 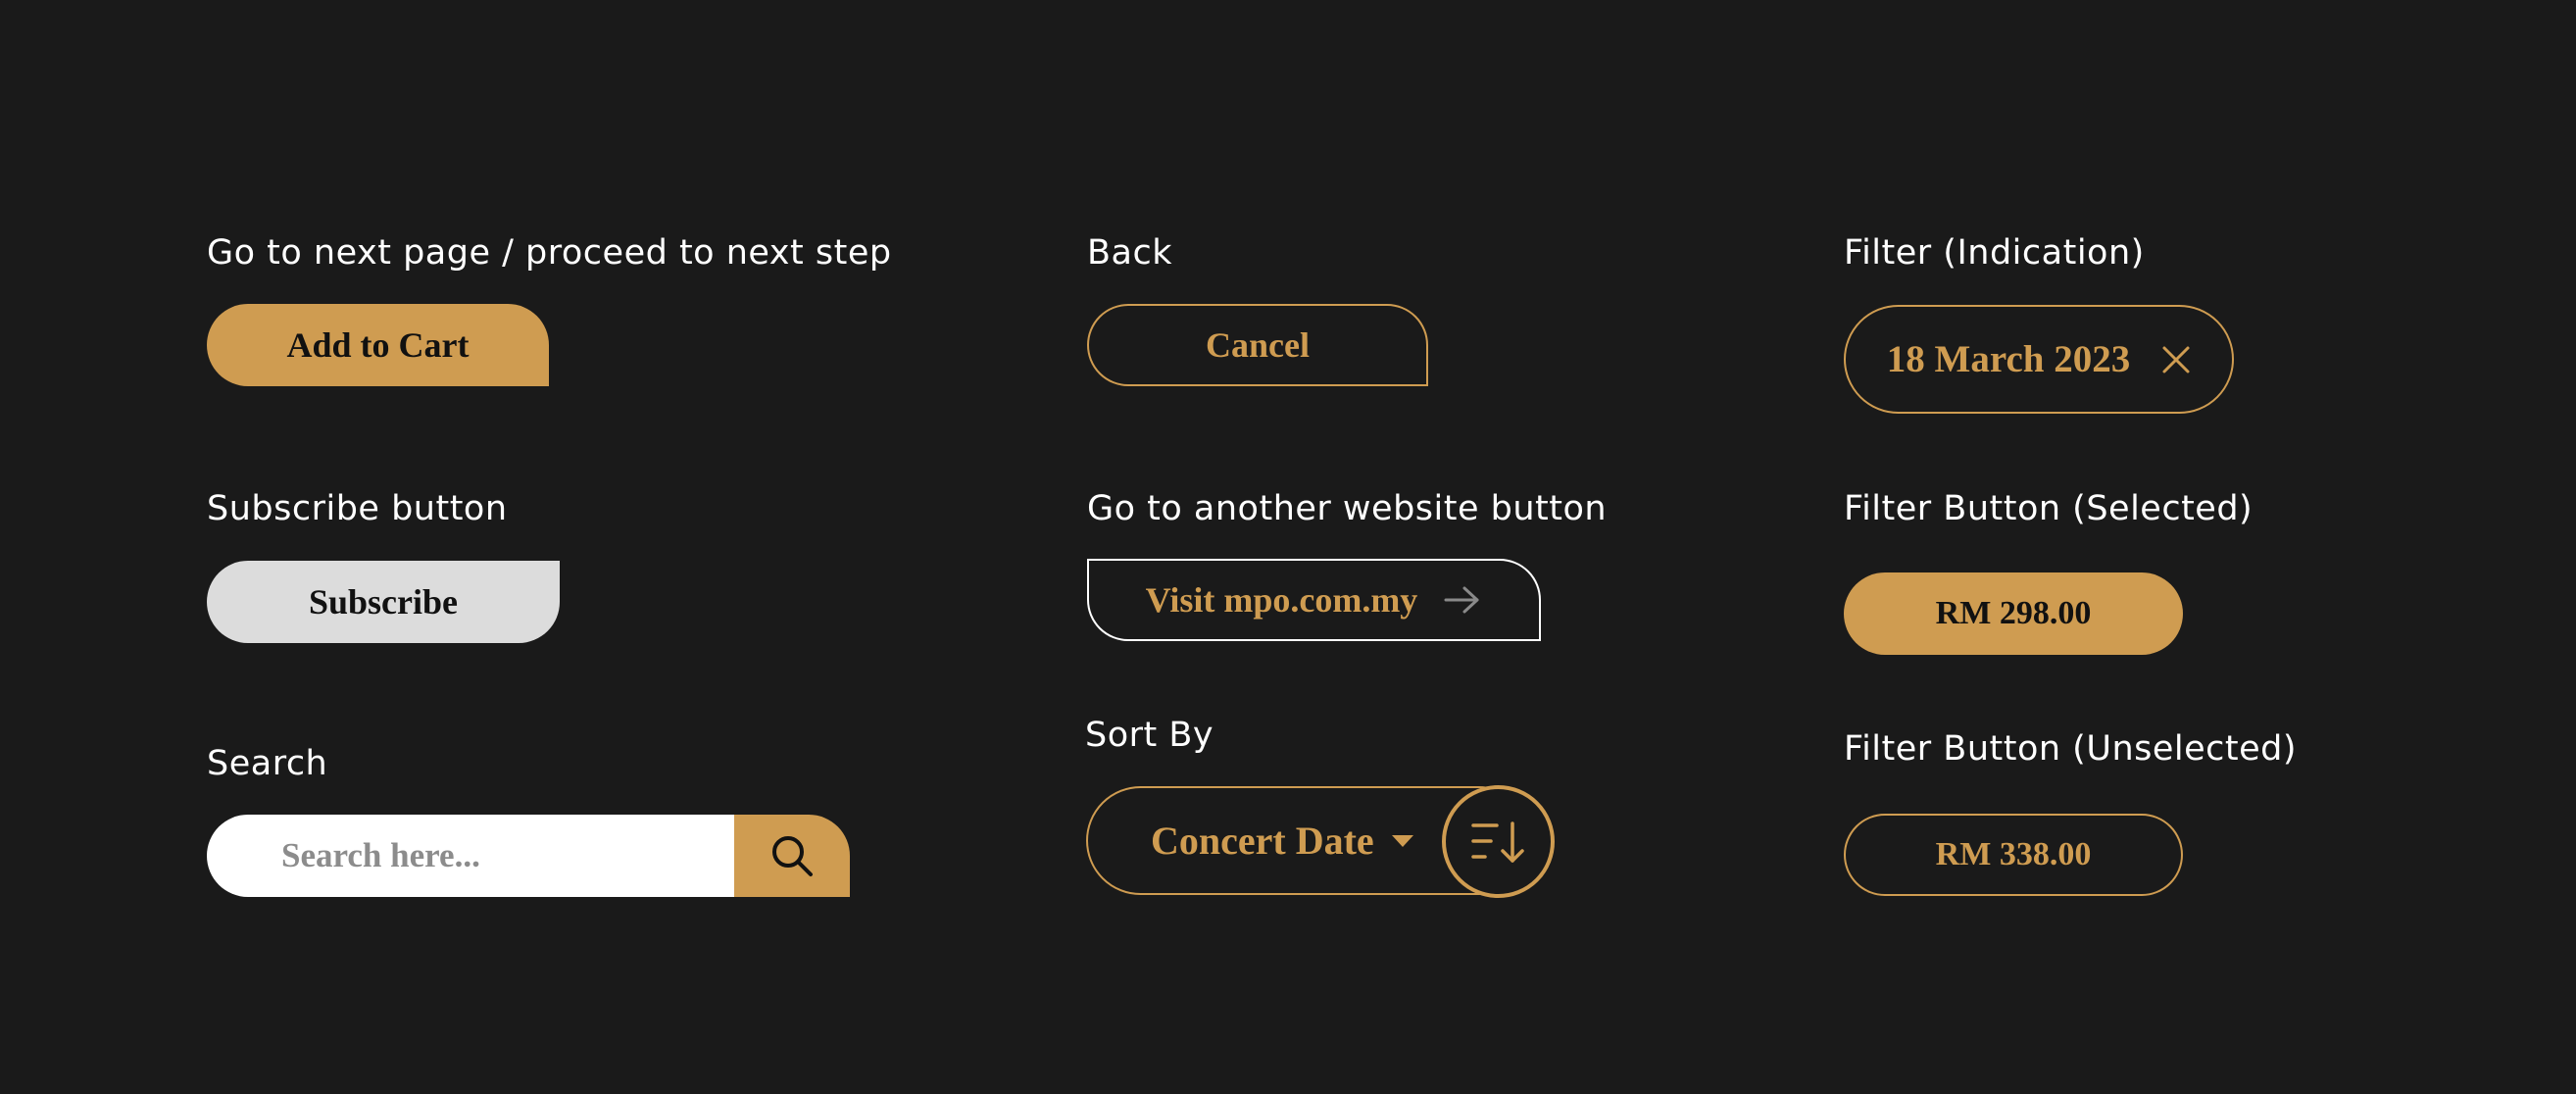 I want to click on subscribe-label: Subscribe, so click(x=383, y=602).